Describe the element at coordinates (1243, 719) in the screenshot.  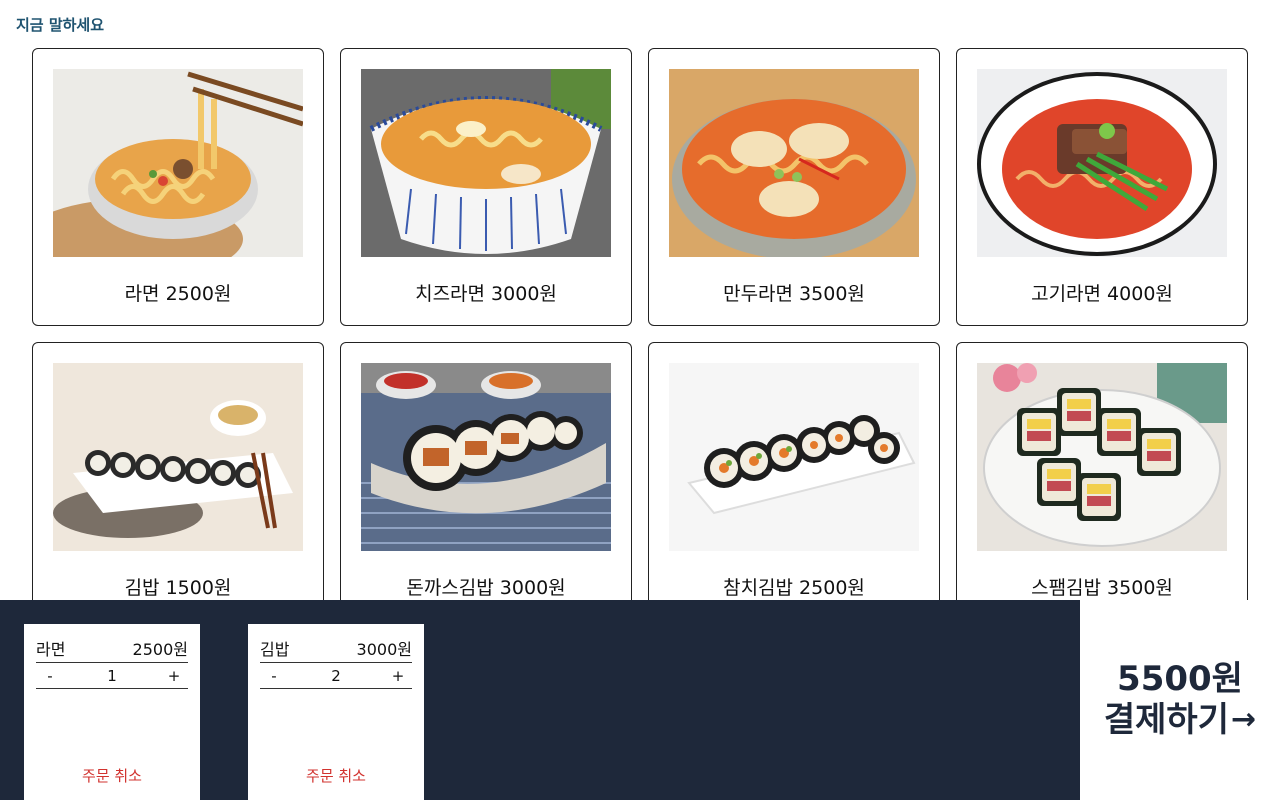
I see `arrow-right-icon: →` at that location.